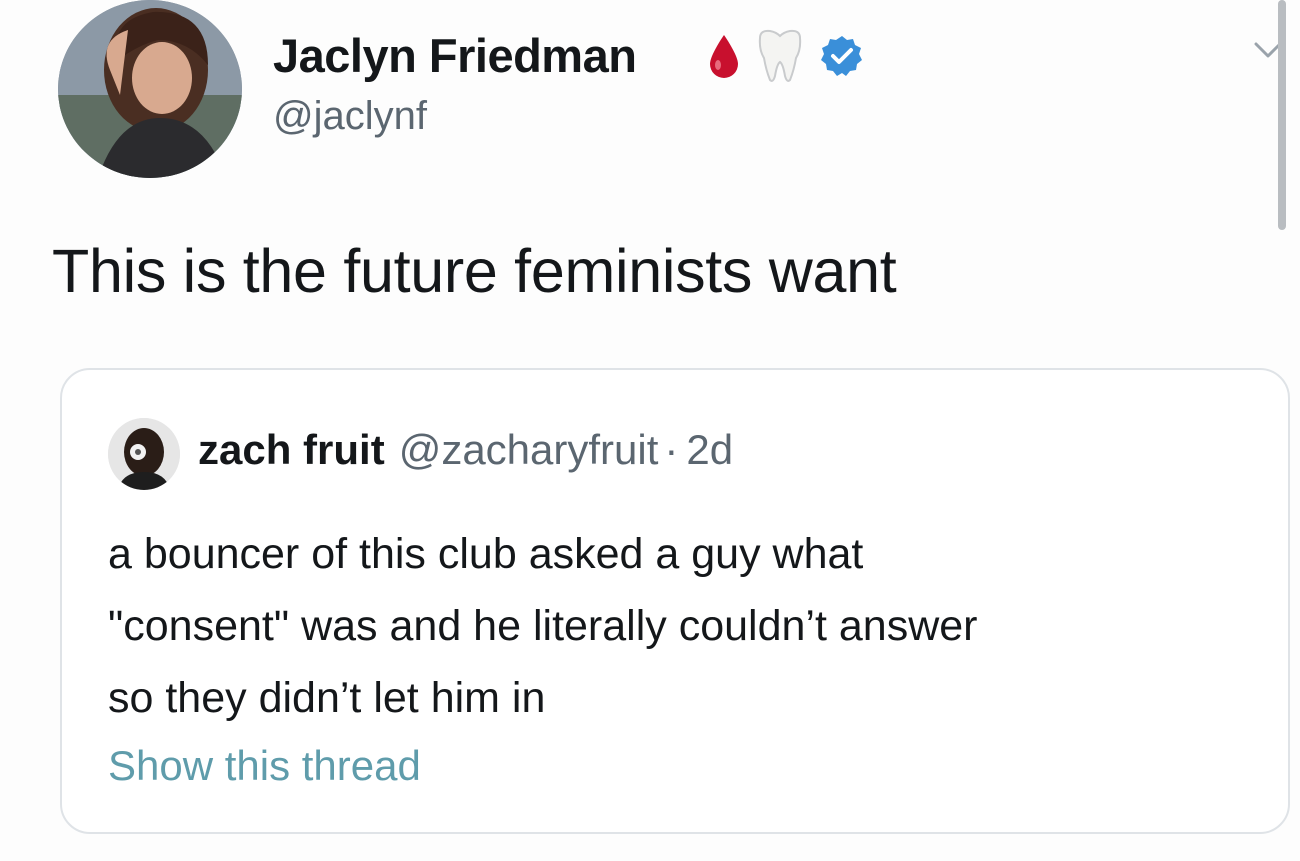 Image resolution: width=1300 pixels, height=861 pixels. I want to click on verified-badge-icon, so click(842, 58).